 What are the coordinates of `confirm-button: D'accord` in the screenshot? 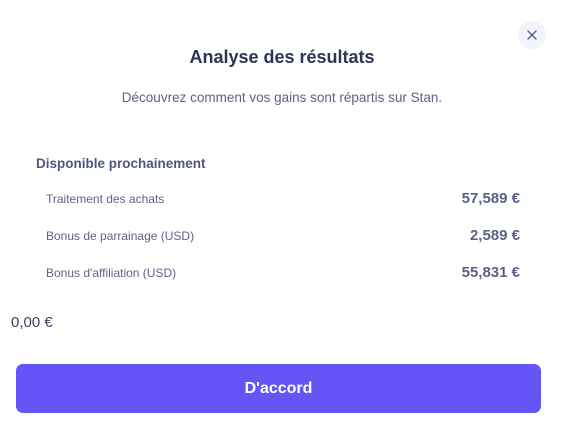 It's located at (278, 388).